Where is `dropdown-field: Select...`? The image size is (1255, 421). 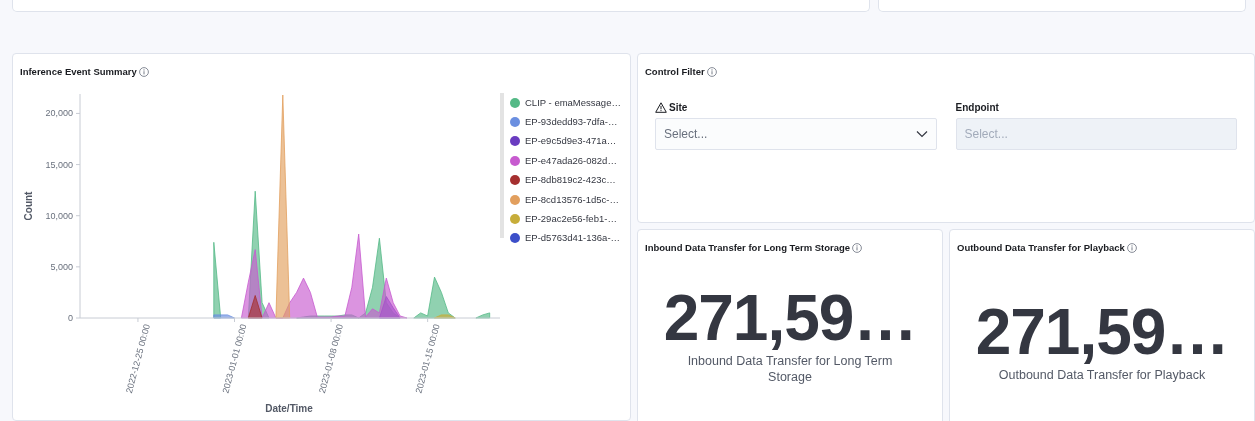
dropdown-field: Select... is located at coordinates (796, 134).